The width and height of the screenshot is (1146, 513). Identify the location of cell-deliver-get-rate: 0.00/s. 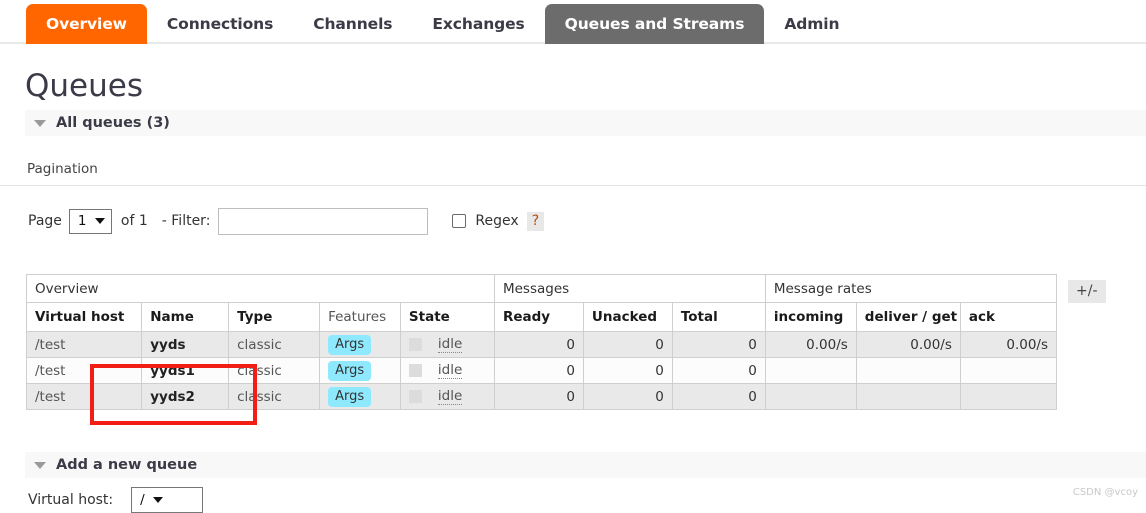
(908, 344).